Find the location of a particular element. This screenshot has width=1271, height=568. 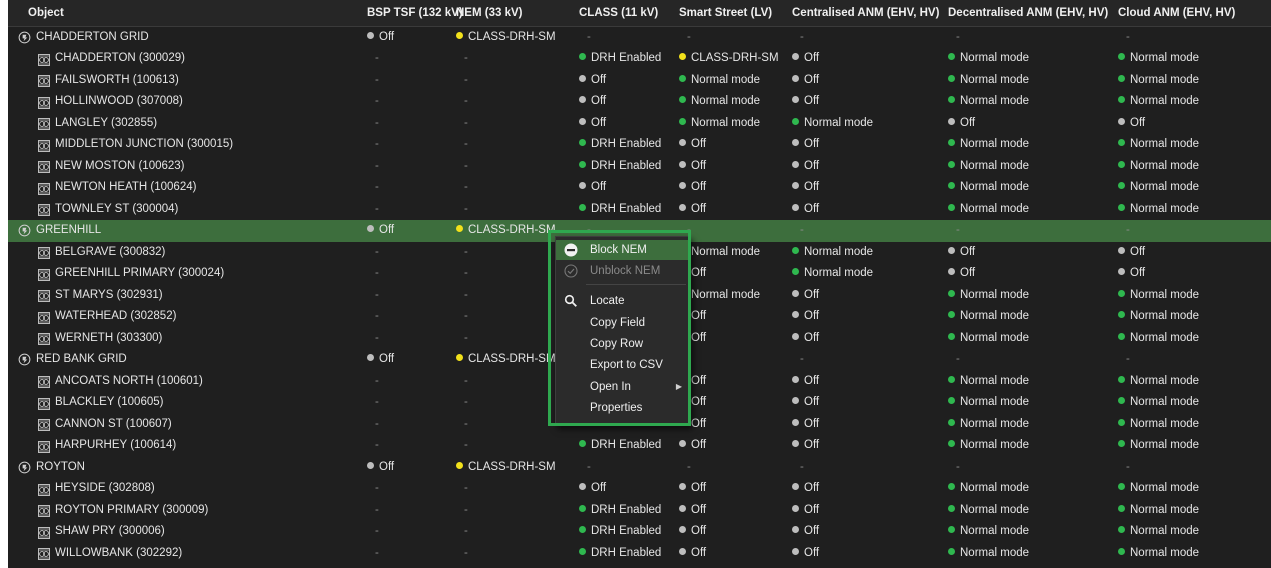

menu-item-copy-row: Copy Row is located at coordinates (623, 344).